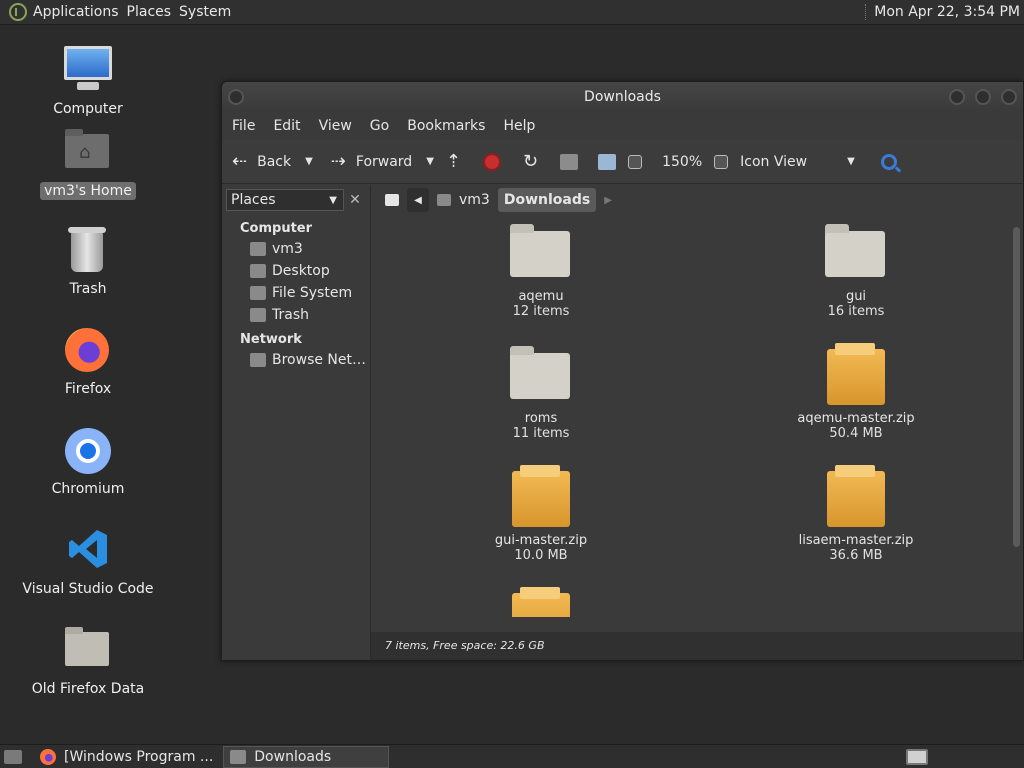 The width and height of the screenshot is (1024, 768). What do you see at coordinates (88, 562) in the screenshot?
I see `desktop-icon-vscode: Visual Studio Code` at bounding box center [88, 562].